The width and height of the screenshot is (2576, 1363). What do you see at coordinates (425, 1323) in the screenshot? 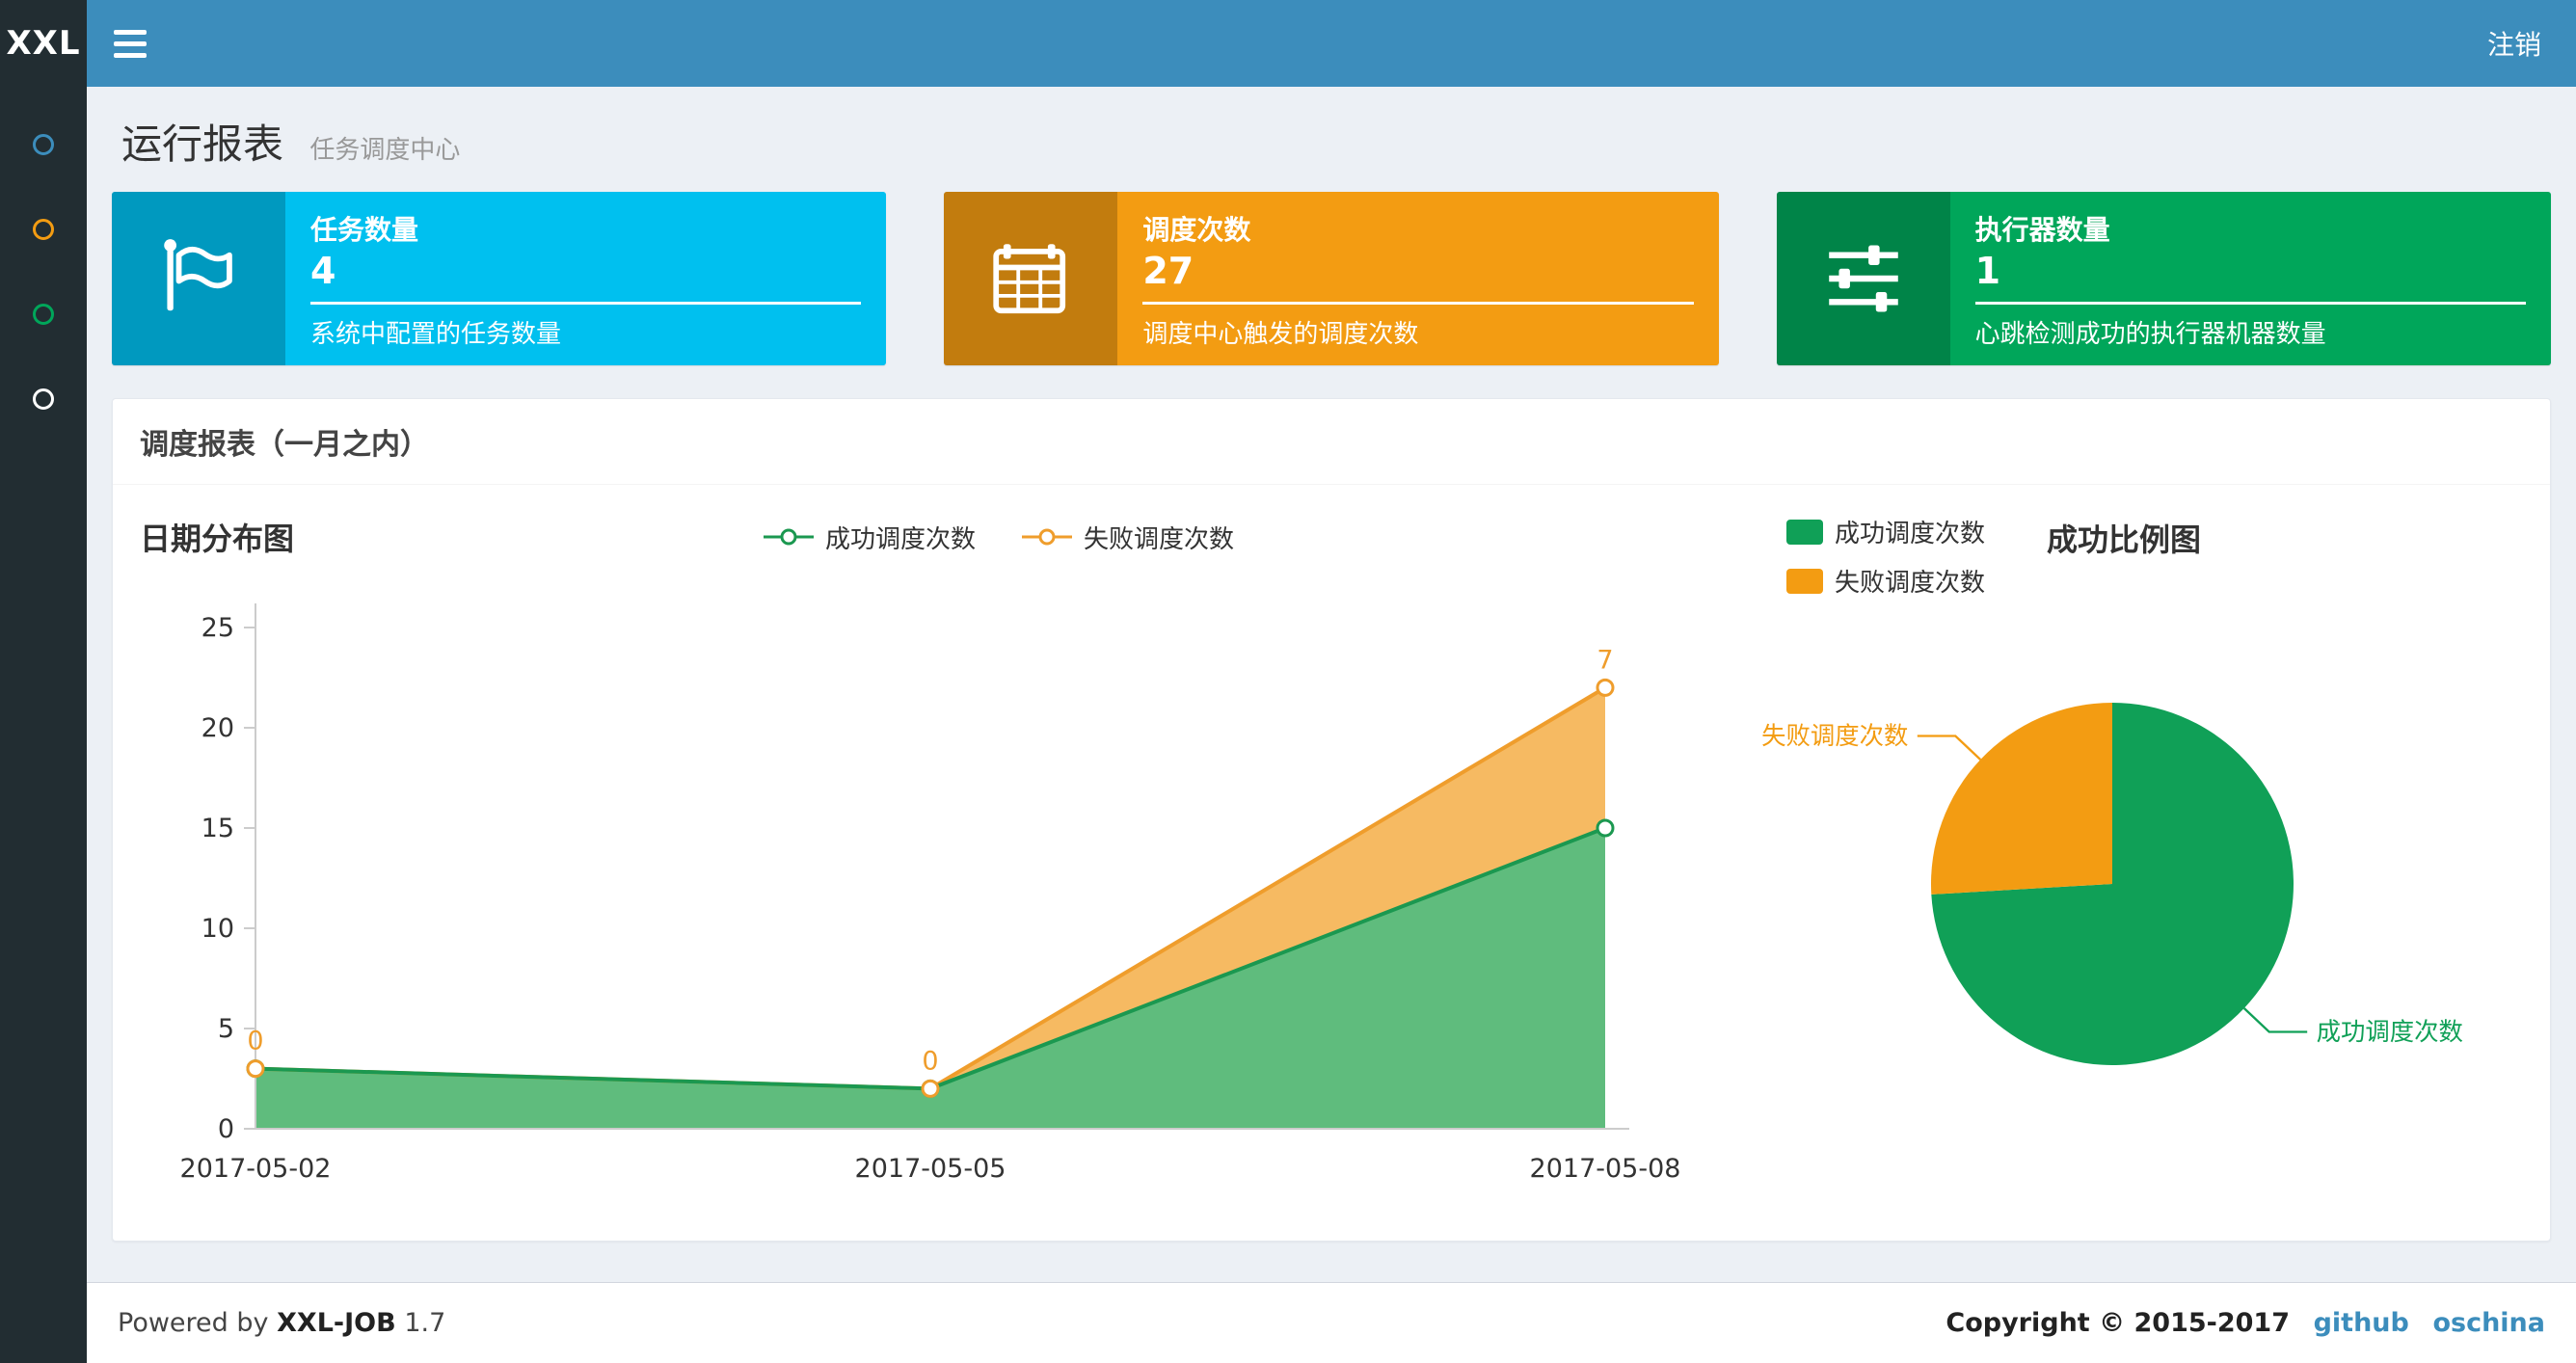
I see `version: 1.7` at bounding box center [425, 1323].